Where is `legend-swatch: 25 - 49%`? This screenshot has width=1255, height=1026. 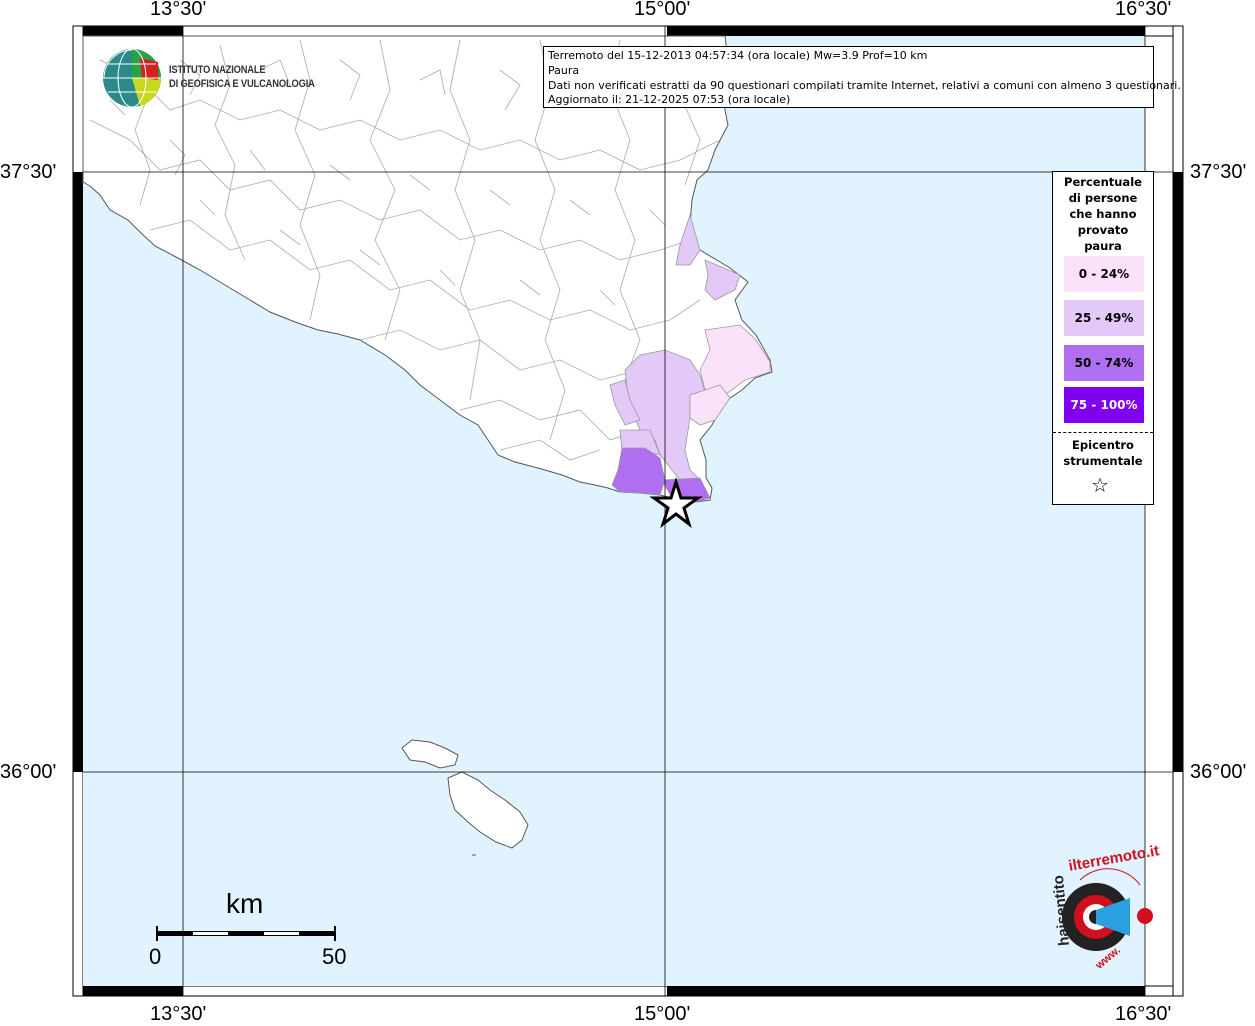 legend-swatch: 25 - 49% is located at coordinates (1104, 318).